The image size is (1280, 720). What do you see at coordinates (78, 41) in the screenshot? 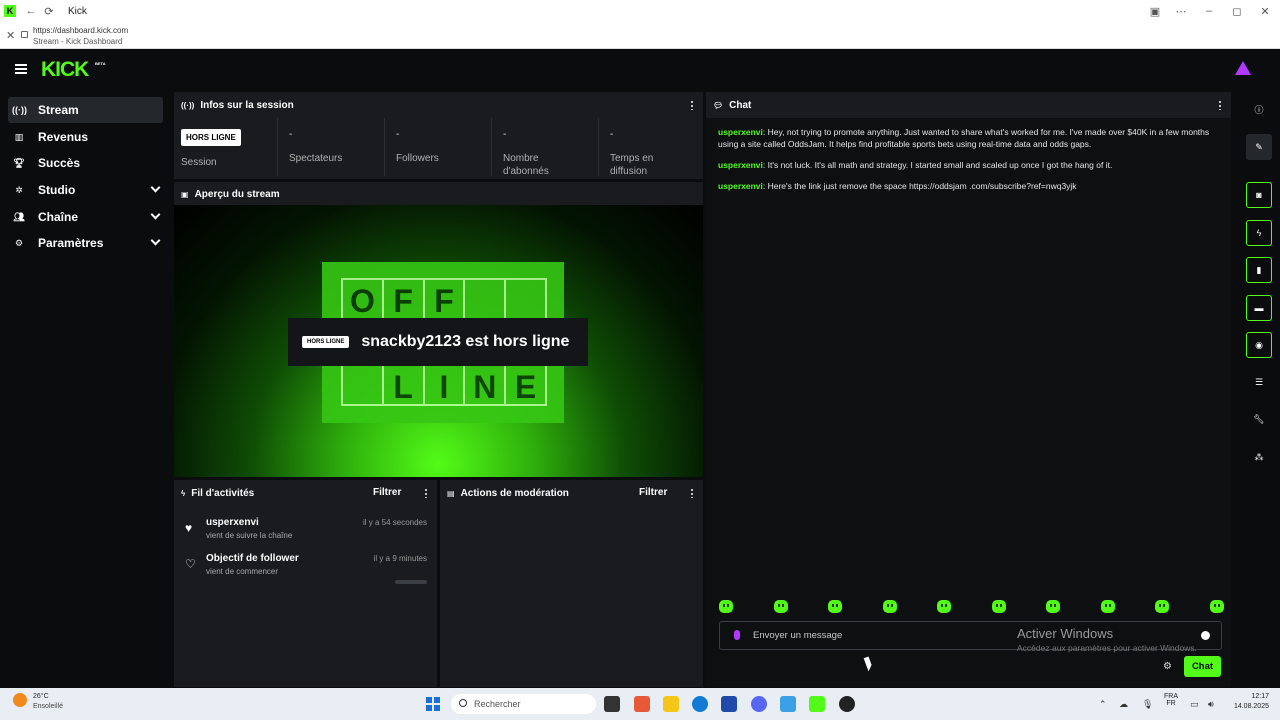
I see `page-title-text: Stream - Kick Dashboard` at bounding box center [78, 41].